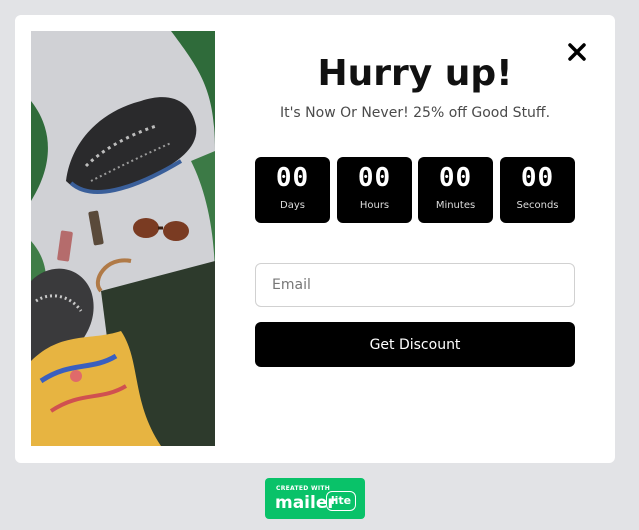  What do you see at coordinates (292, 178) in the screenshot?
I see `countdown-days-value: 00` at bounding box center [292, 178].